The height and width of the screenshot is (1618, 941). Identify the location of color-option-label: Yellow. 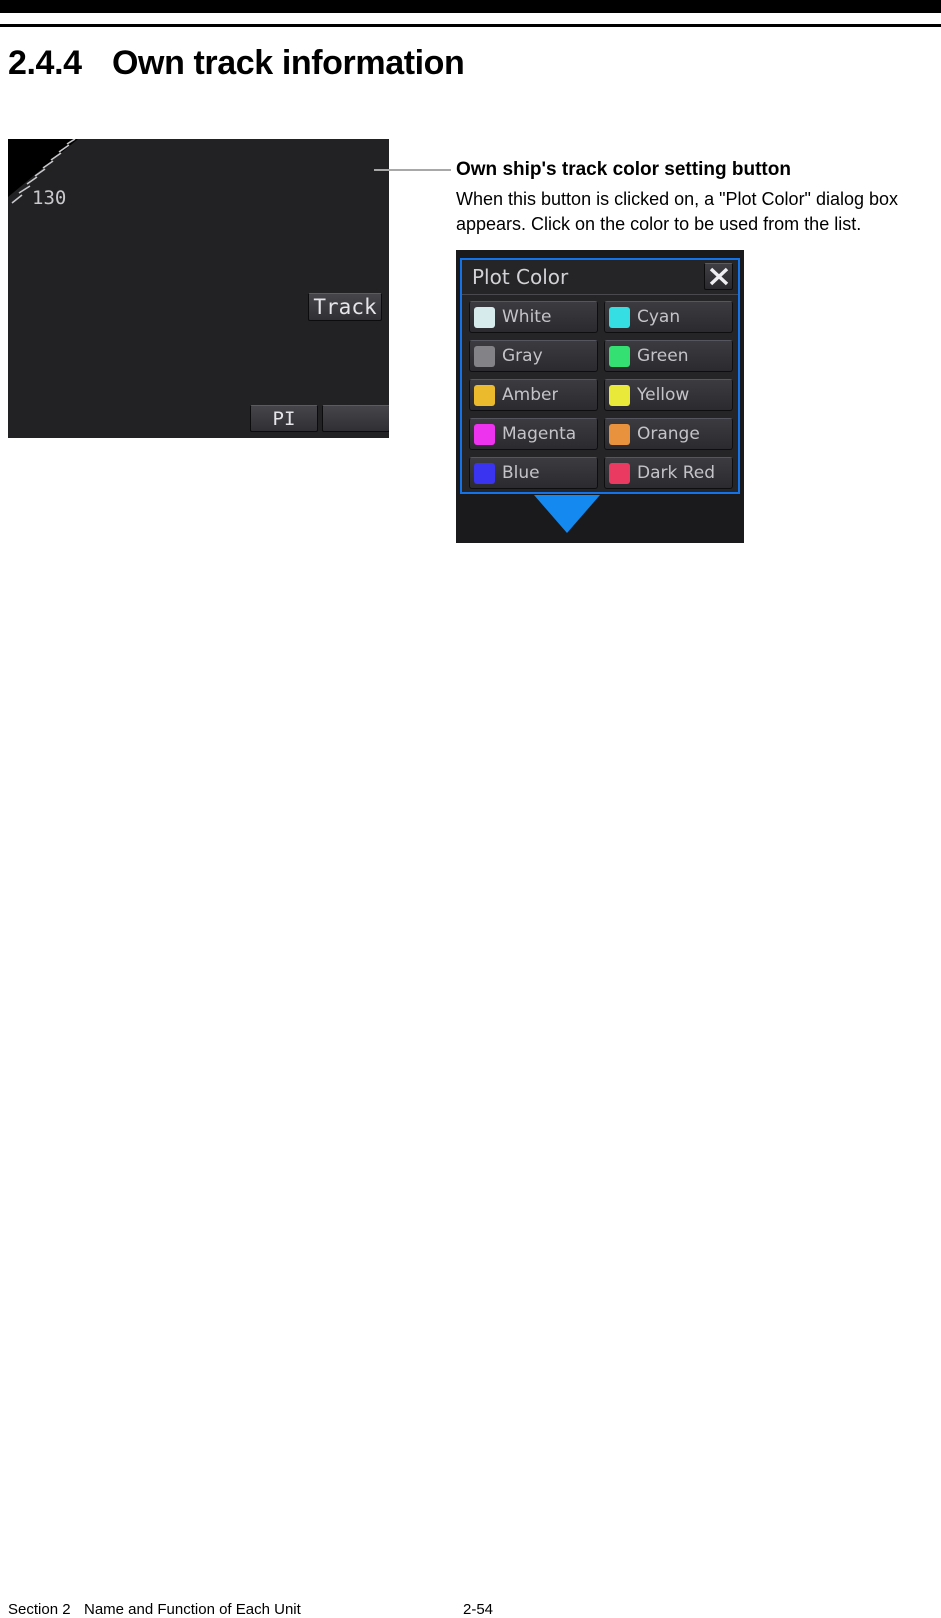
(663, 395).